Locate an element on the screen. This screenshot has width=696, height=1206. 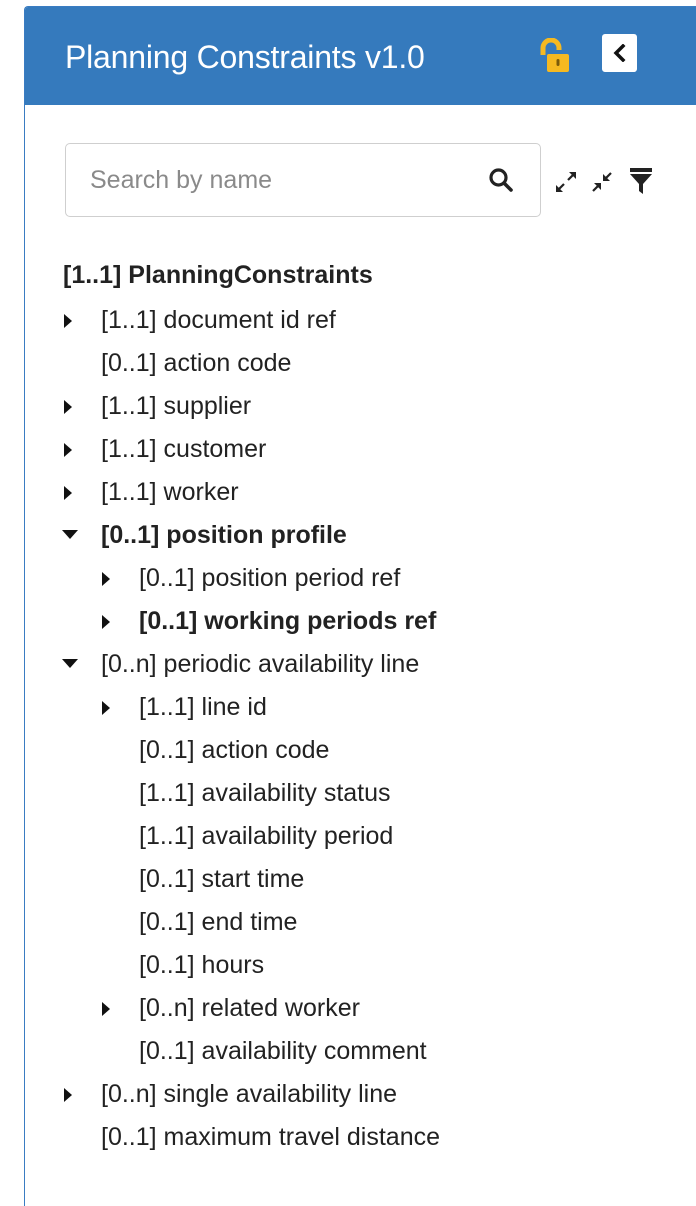
tree-item: [0..1] maximum travel distance is located at coordinates (376, 1137).